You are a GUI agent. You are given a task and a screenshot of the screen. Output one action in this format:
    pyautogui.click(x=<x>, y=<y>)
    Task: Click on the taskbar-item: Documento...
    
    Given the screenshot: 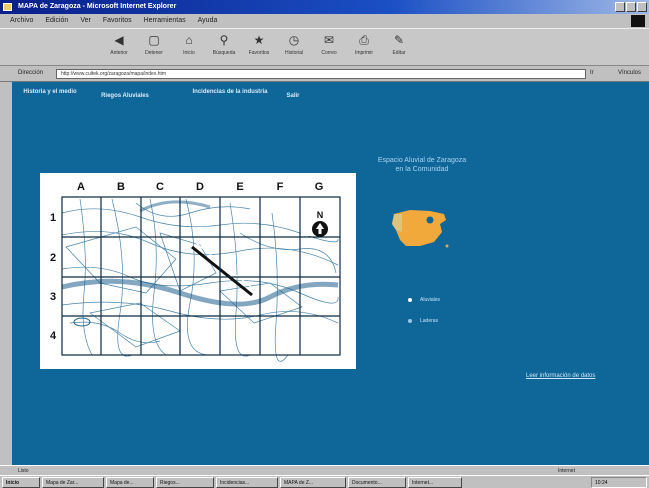 What is the action you would take?
    pyautogui.click(x=377, y=482)
    